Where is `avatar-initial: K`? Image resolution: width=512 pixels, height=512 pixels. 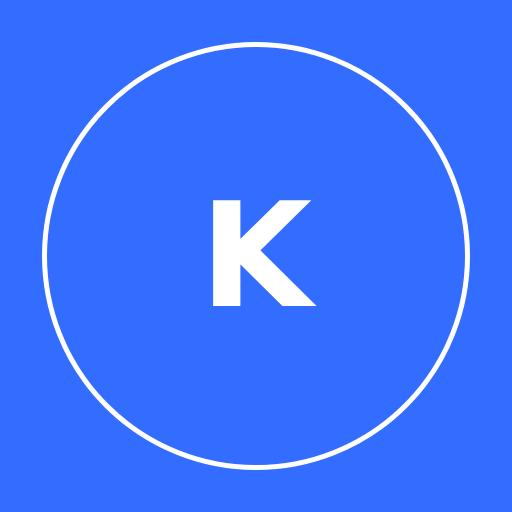 avatar-initial: K is located at coordinates (256, 256).